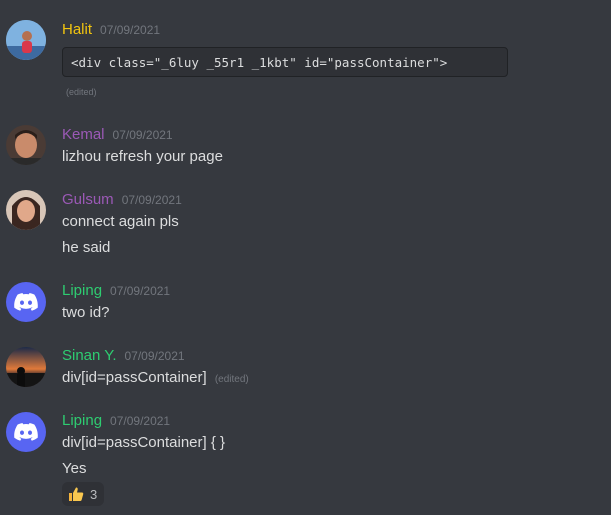 This screenshot has height=515, width=611. Describe the element at coordinates (86, 247) in the screenshot. I see `message-text: he said` at that location.